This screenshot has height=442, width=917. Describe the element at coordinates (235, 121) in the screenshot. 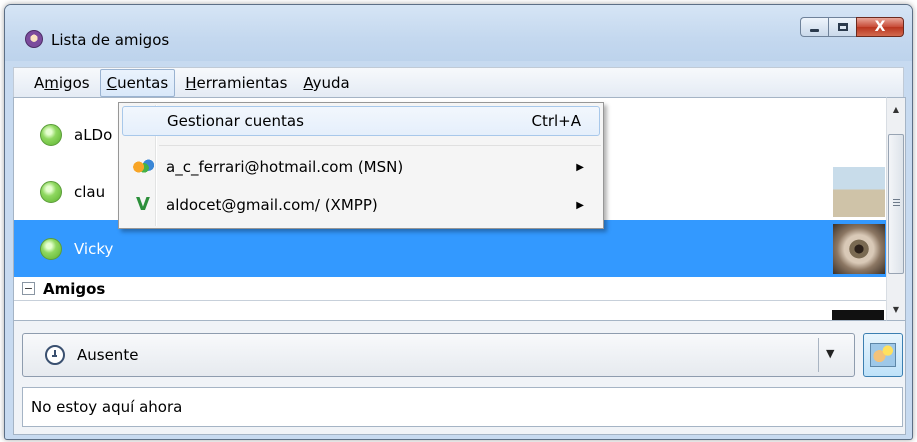

I see `menu-item-label: Gestionar cuentas` at that location.